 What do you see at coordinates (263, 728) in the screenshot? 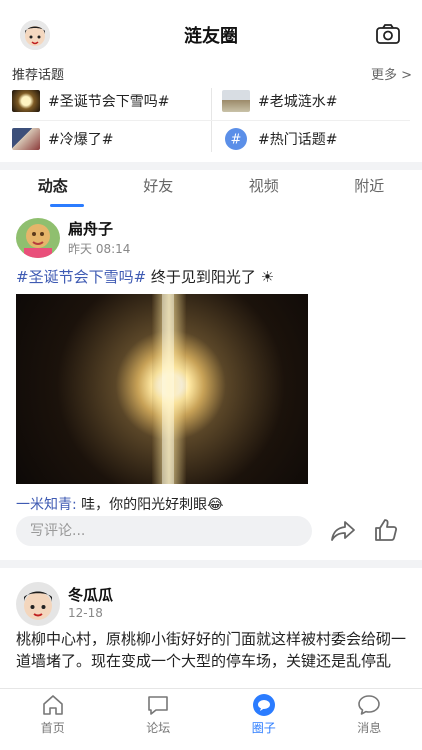
I see `nav-label: 圈子` at bounding box center [263, 728].